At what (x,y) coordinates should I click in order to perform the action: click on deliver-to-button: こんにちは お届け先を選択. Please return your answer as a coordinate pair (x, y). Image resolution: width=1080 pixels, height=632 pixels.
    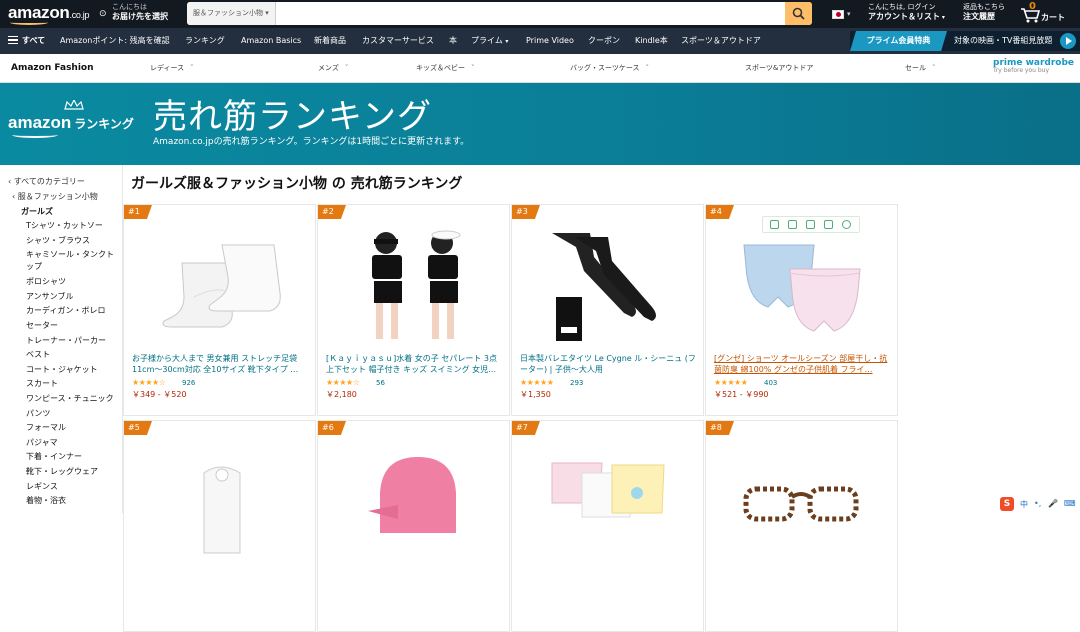
    Looking at the image, I should click on (140, 12).